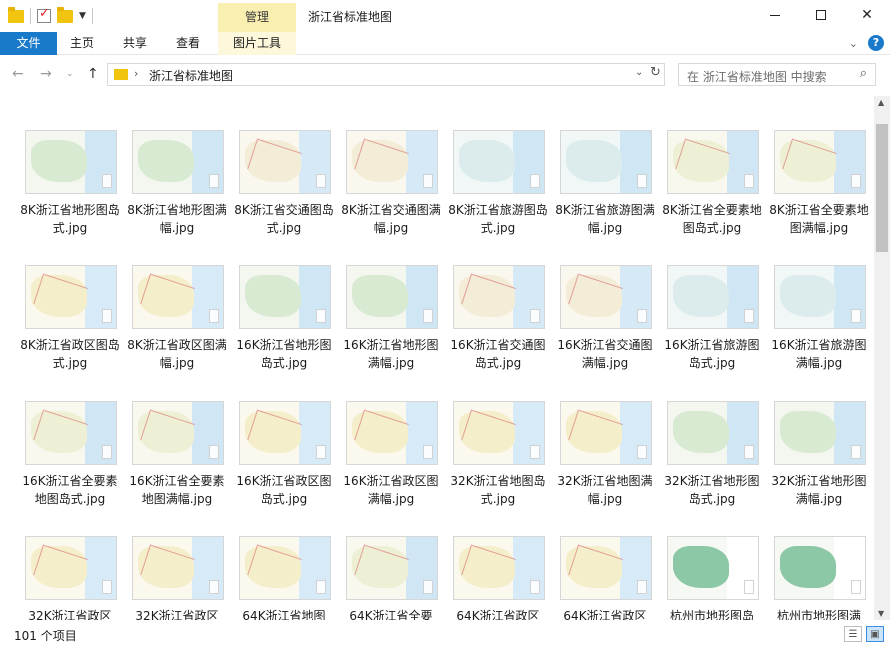 The height and width of the screenshot is (647, 890). I want to click on file-item: 32K浙江省地图满幅.jpg, so click(605, 466).